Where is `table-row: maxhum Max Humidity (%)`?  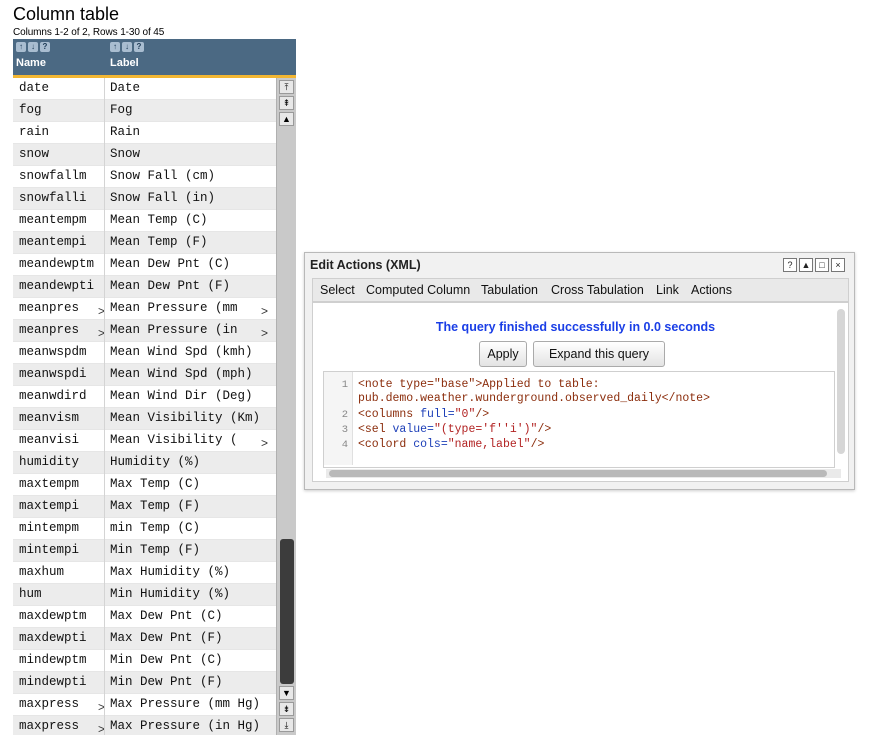
table-row: maxhum Max Humidity (%) is located at coordinates (144, 573).